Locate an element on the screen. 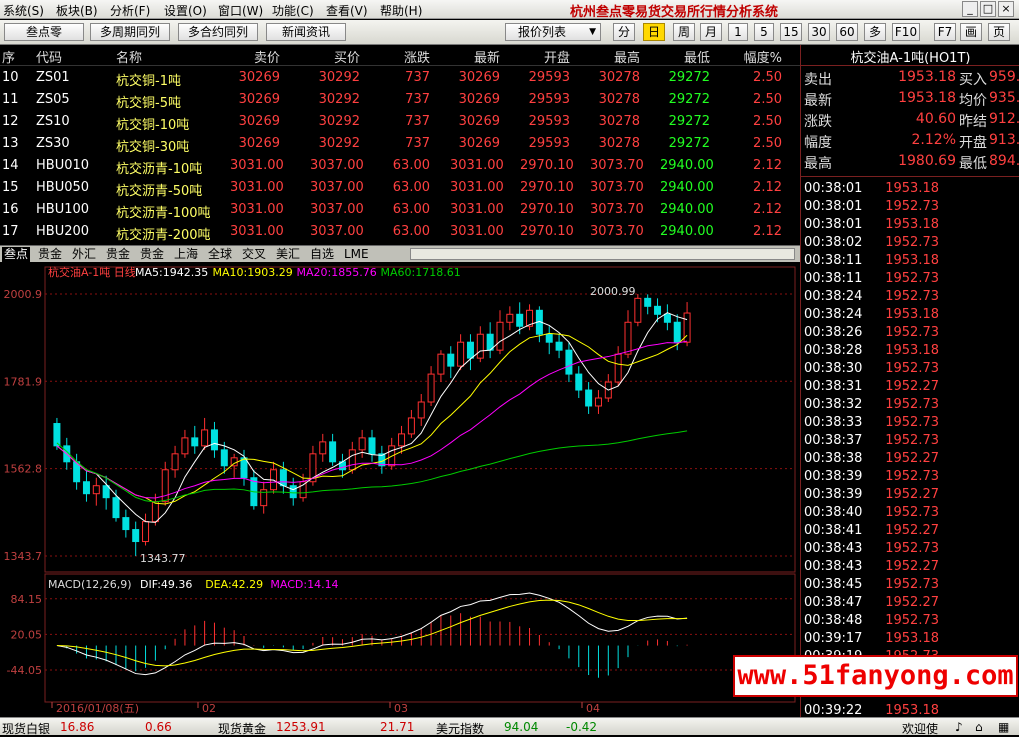  market-tab: 外汇 is located at coordinates (84, 254).